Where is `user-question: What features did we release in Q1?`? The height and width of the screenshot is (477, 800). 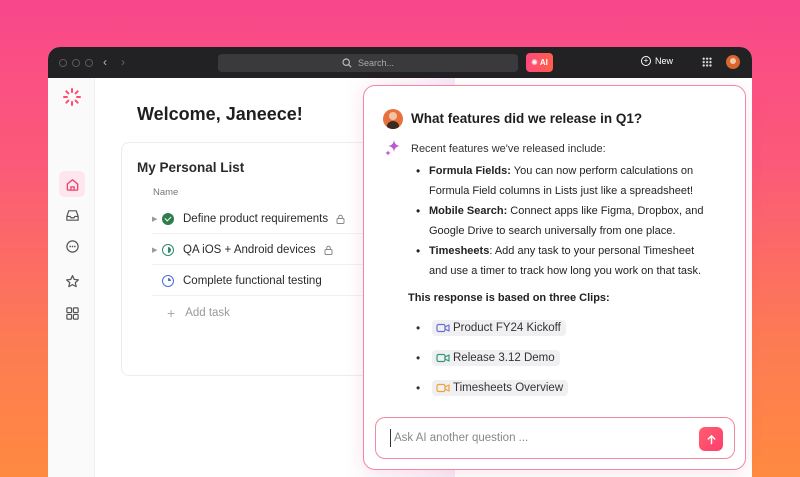 user-question: What features did we release in Q1? is located at coordinates (527, 118).